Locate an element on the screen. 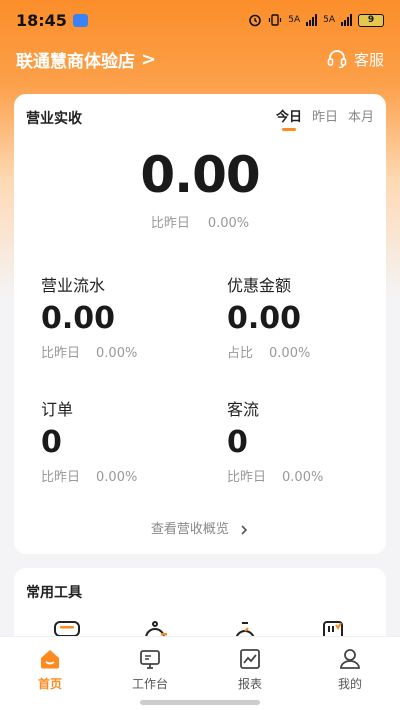 The height and width of the screenshot is (710, 400). app-header: 联通慧商体验店 > 客服 is located at coordinates (200, 59).